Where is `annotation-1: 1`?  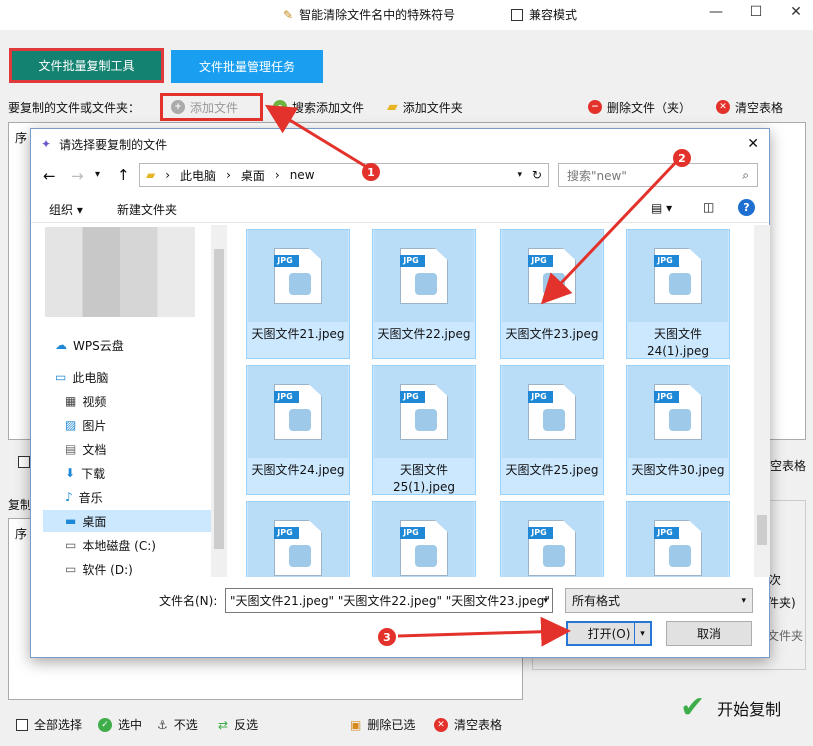
annotation-1: 1 is located at coordinates (371, 172).